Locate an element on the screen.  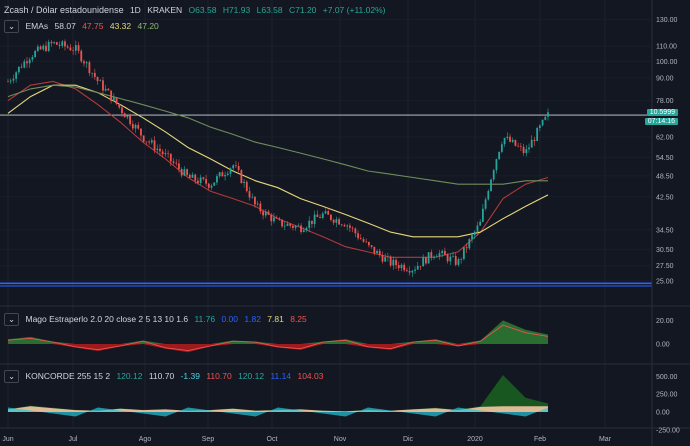
mago-tick-label: 20.00 is located at coordinates (665, 321).